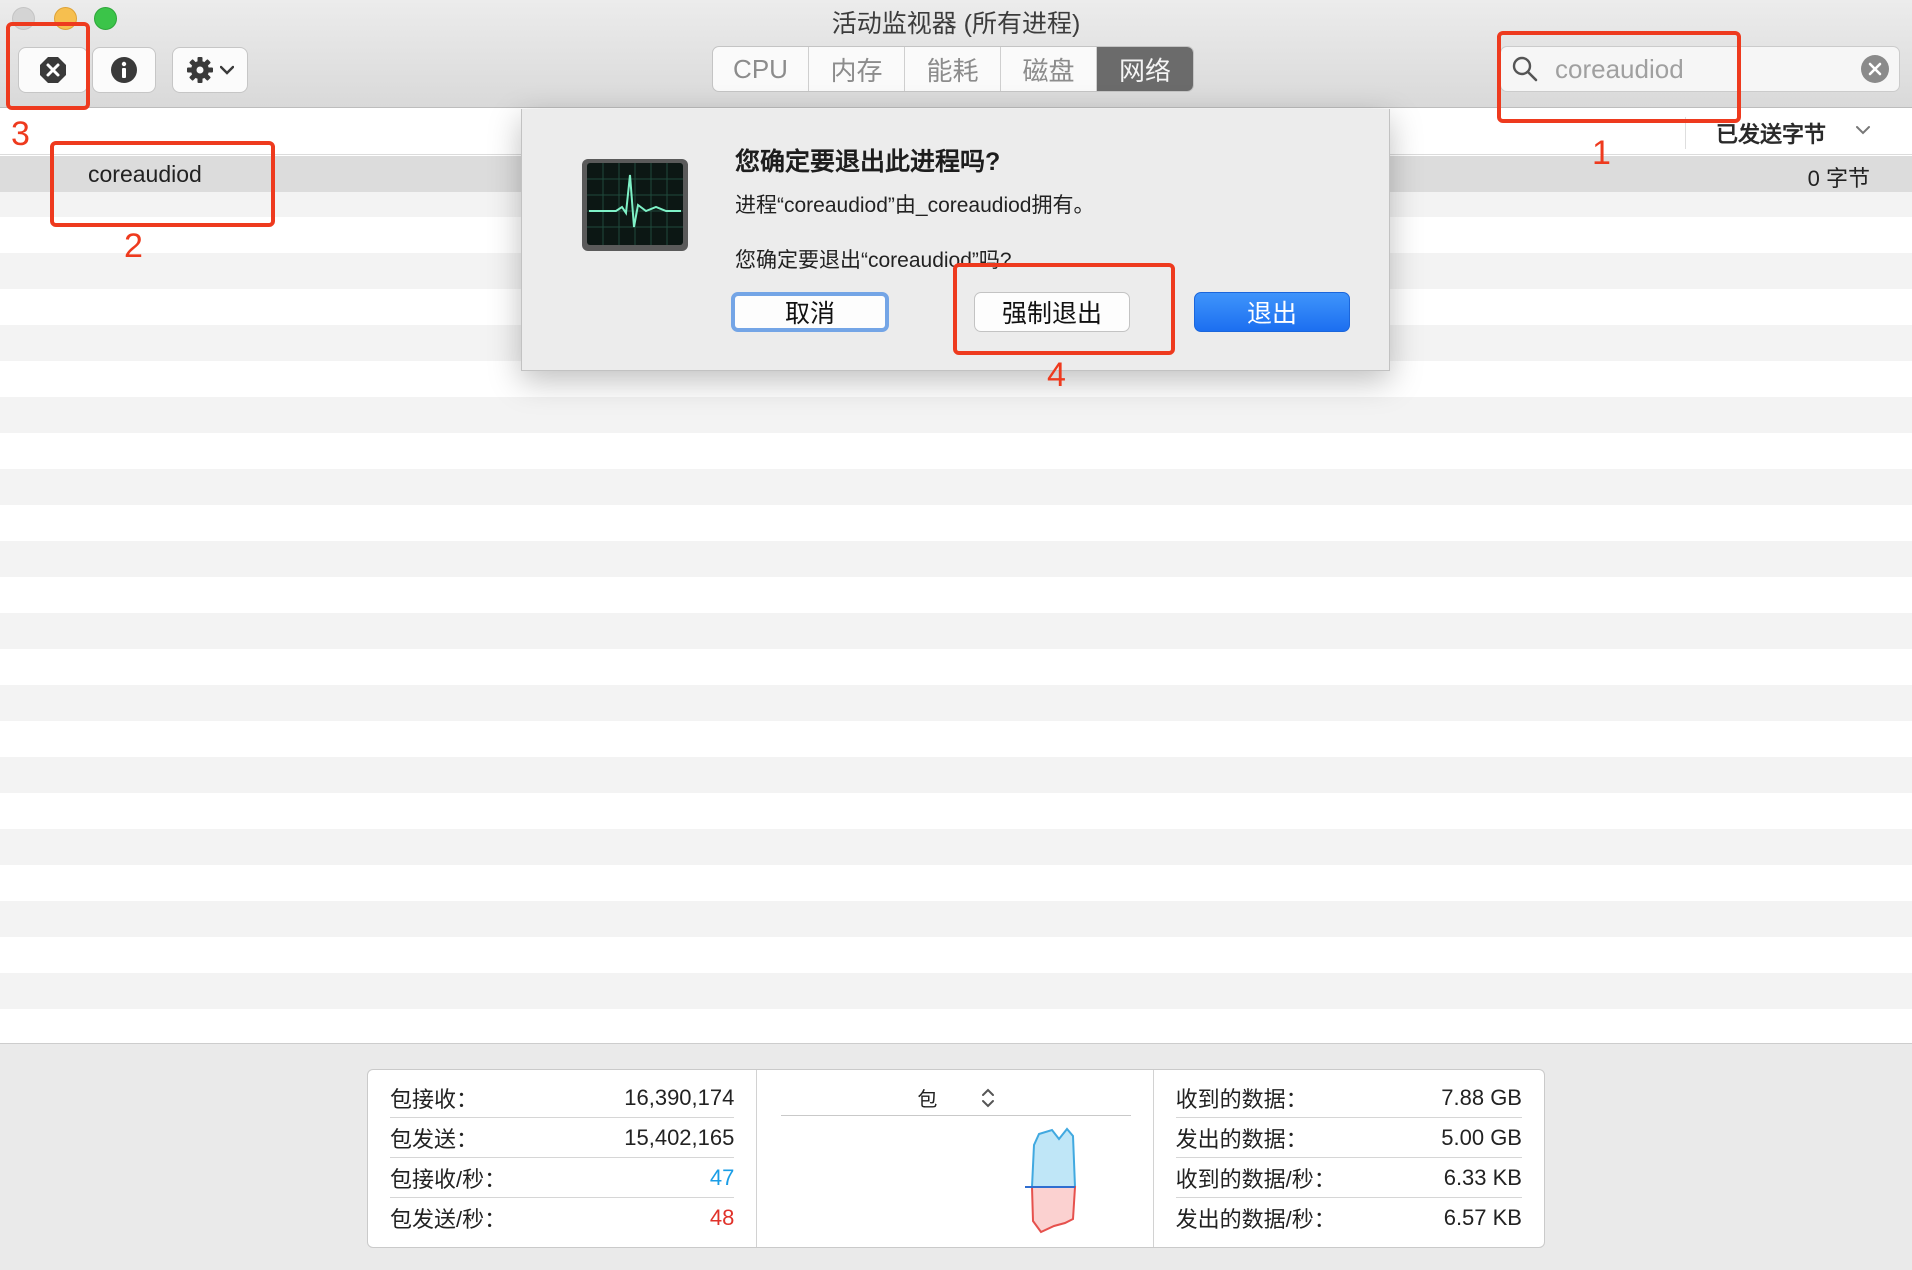  What do you see at coordinates (1241, 1139) in the screenshot?
I see `stat-label: 发出的数据：` at bounding box center [1241, 1139].